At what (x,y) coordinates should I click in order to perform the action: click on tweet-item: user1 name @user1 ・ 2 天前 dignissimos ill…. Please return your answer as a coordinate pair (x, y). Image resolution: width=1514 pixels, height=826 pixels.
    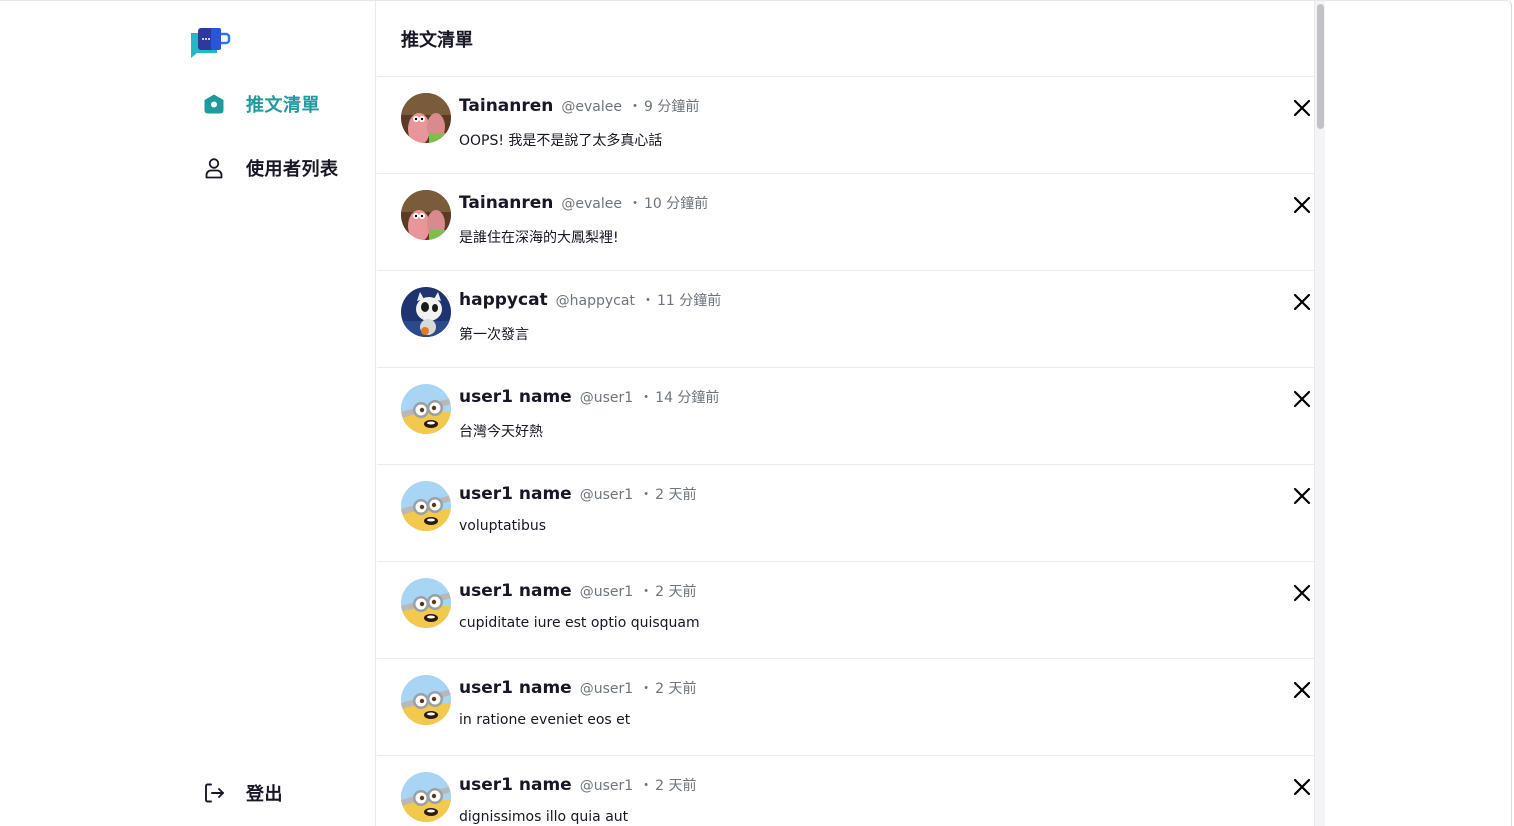
    Looking at the image, I should click on (845, 791).